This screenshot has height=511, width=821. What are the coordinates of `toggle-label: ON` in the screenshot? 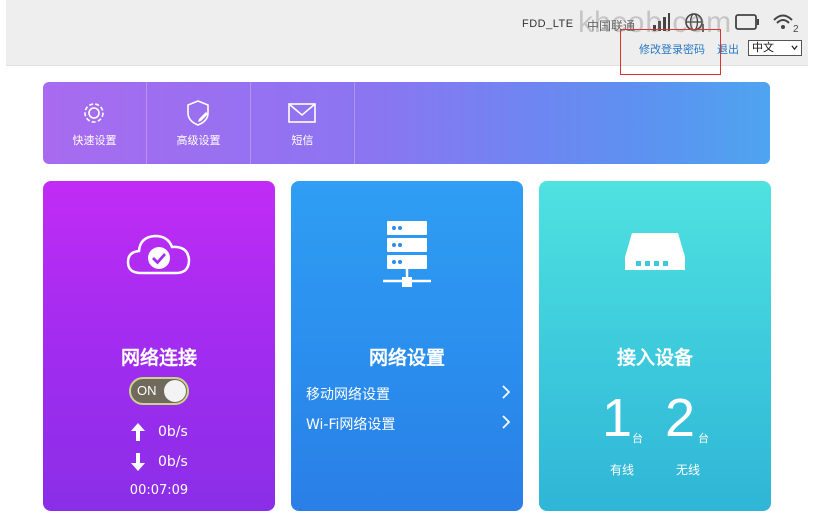 It's located at (147, 390).